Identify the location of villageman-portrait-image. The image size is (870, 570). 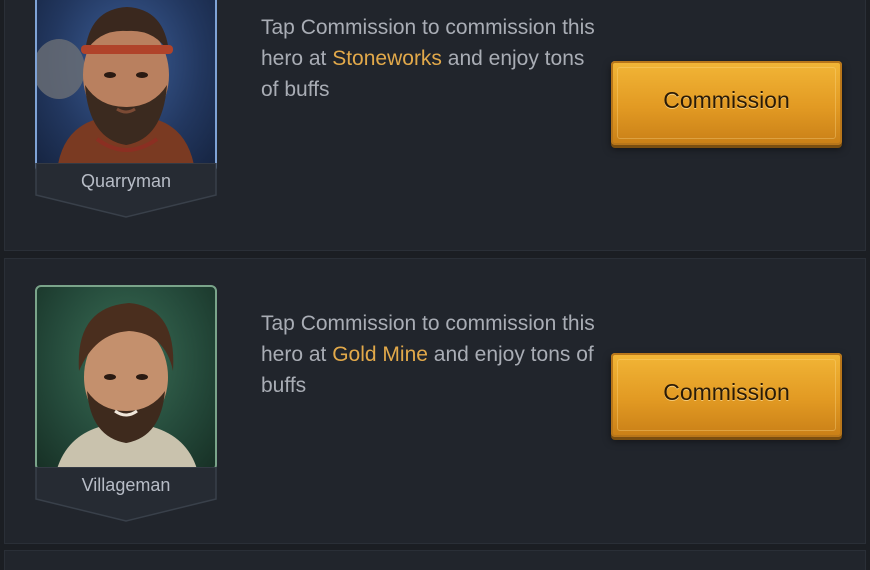
(127, 386).